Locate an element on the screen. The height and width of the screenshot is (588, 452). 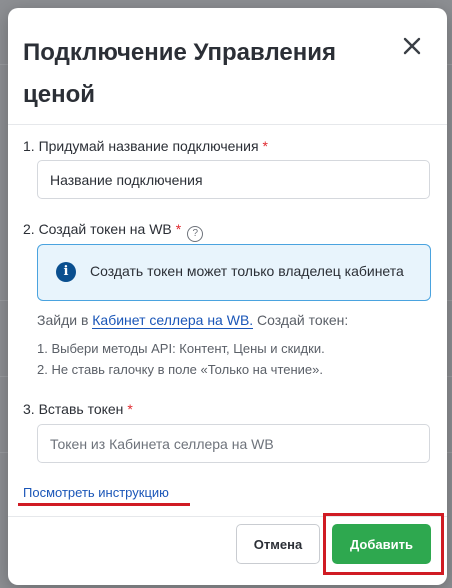
name-field-label: 1. Придумай название подключения * is located at coordinates (145, 146).